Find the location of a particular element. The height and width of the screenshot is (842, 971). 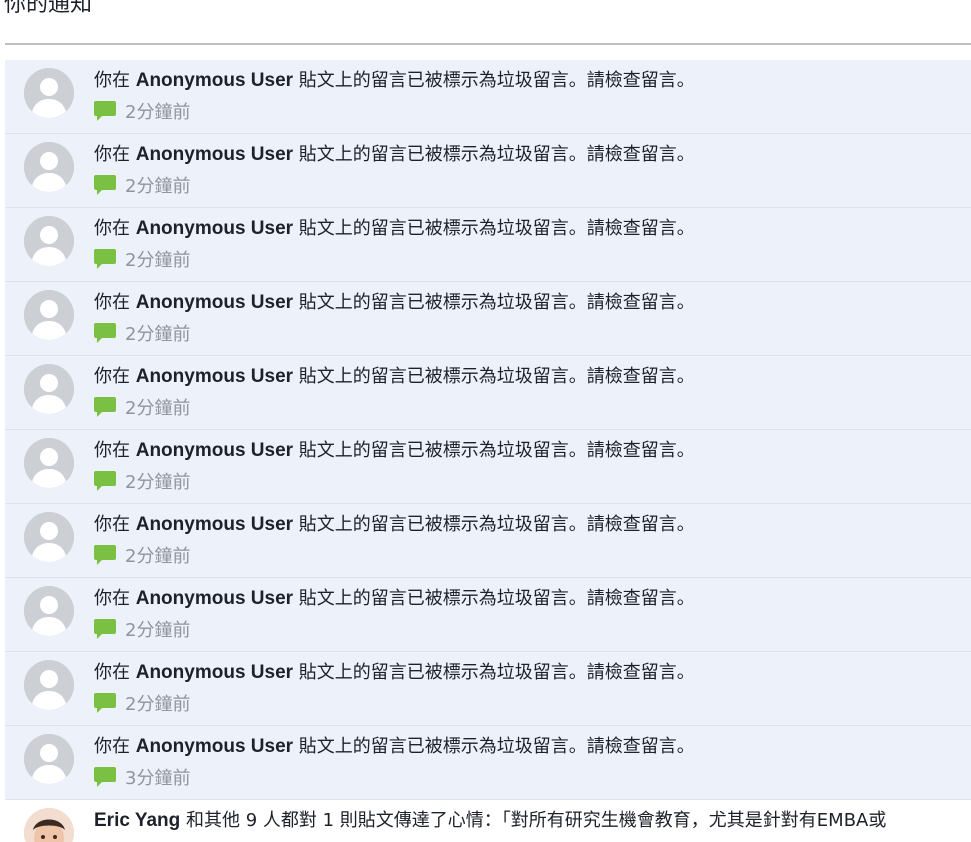

notification-user: Eric Yang is located at coordinates (137, 820).